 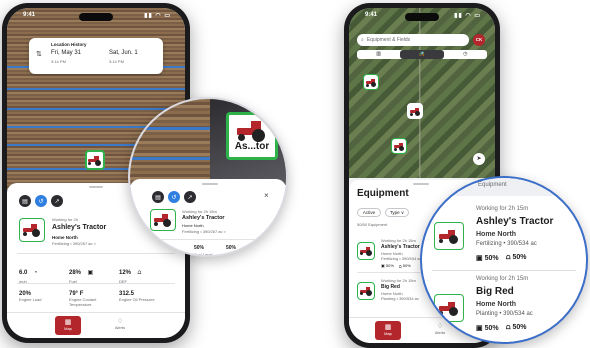 What do you see at coordinates (123, 53) in the screenshot?
I see `to-date: Sat, Jun. 1` at bounding box center [123, 53].